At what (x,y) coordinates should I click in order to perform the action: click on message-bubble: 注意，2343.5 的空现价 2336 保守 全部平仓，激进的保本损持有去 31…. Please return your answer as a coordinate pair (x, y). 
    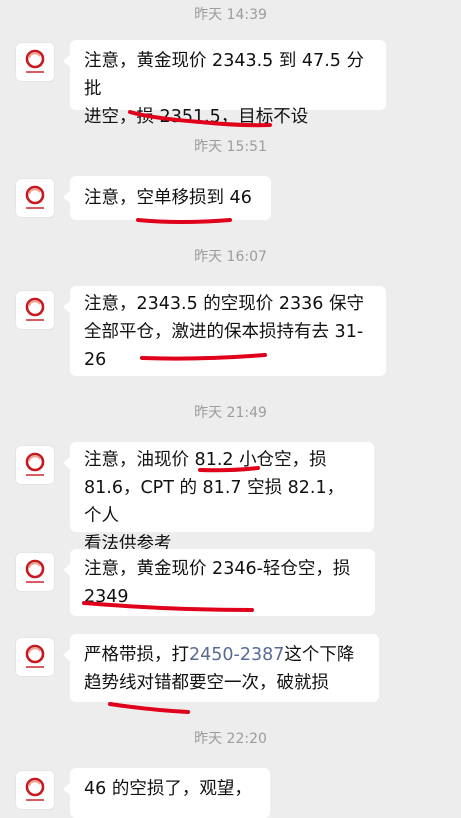
    Looking at the image, I should click on (224, 331).